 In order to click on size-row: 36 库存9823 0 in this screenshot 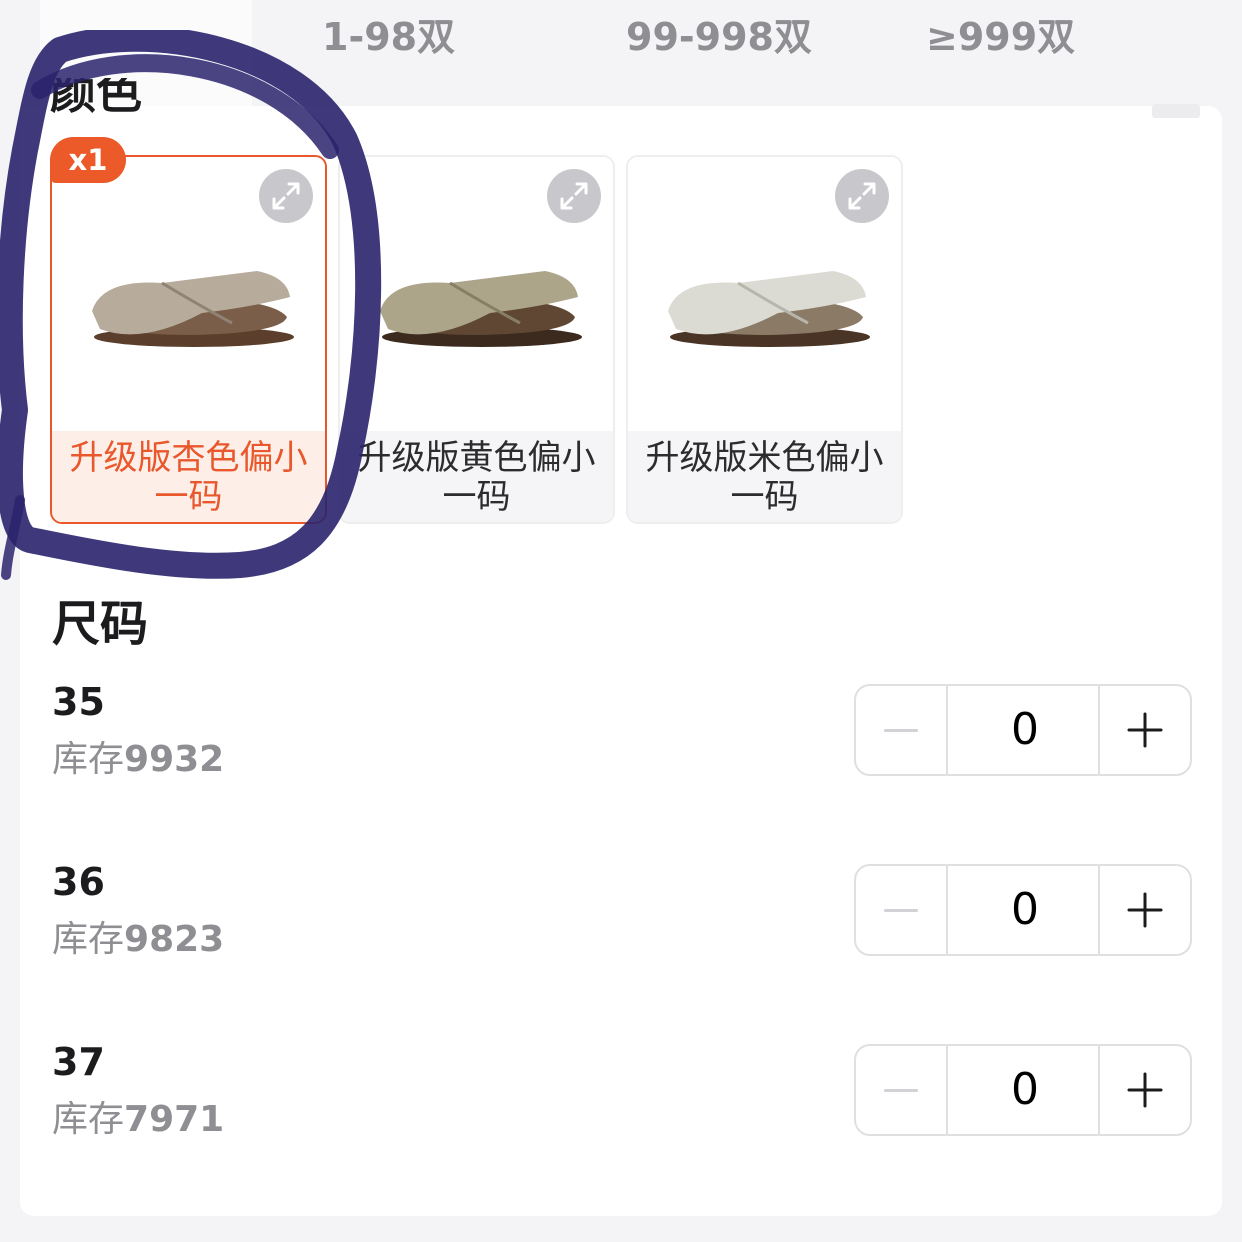, I will do `click(621, 910)`.